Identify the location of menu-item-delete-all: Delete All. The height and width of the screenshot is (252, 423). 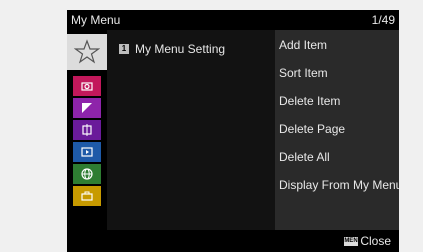
(337, 157).